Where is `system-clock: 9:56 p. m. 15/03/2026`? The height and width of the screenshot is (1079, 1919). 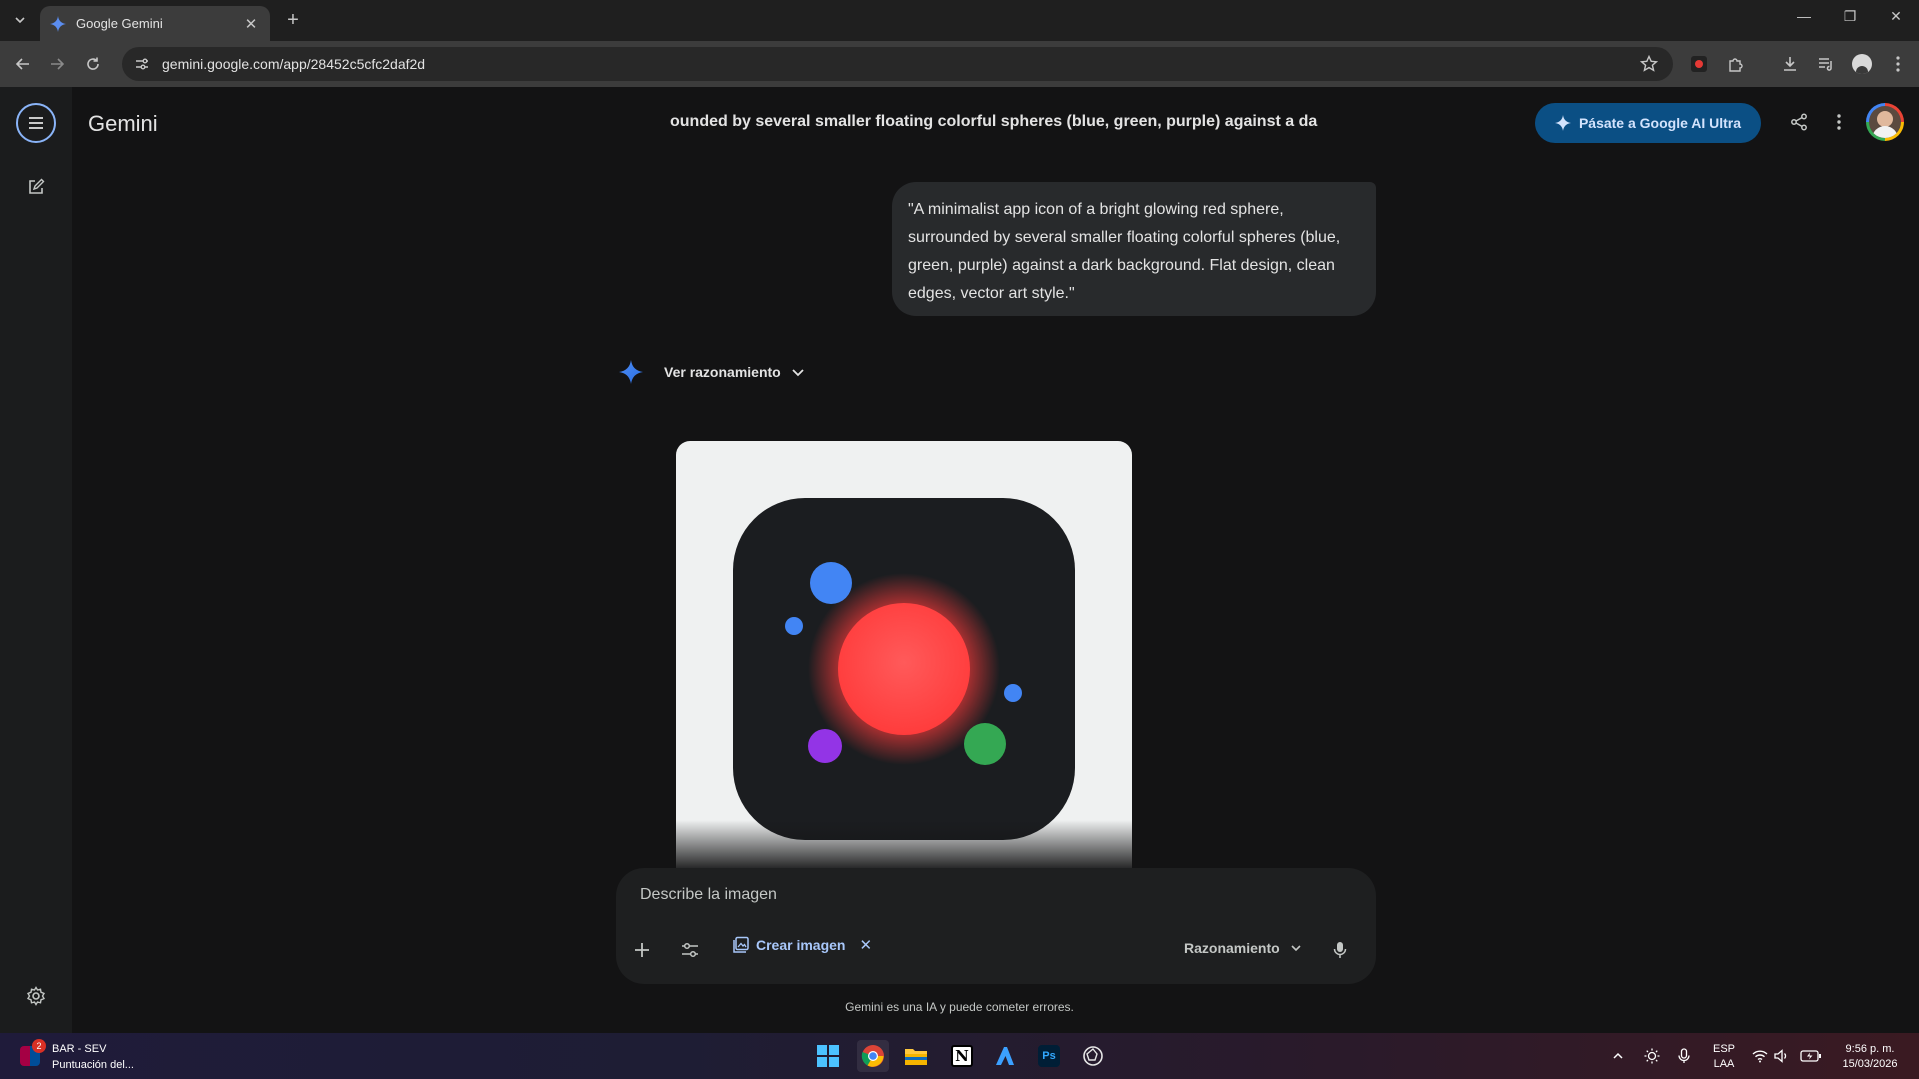 system-clock: 9:56 p. m. 15/03/2026 is located at coordinates (1870, 1057).